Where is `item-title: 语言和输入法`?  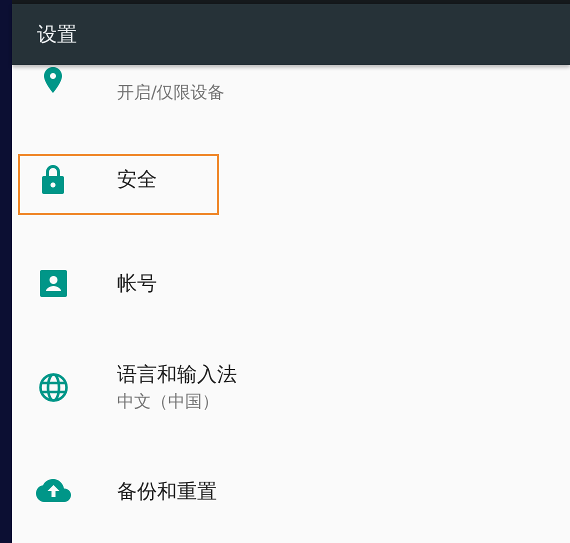
item-title: 语言和输入法 is located at coordinates (177, 374).